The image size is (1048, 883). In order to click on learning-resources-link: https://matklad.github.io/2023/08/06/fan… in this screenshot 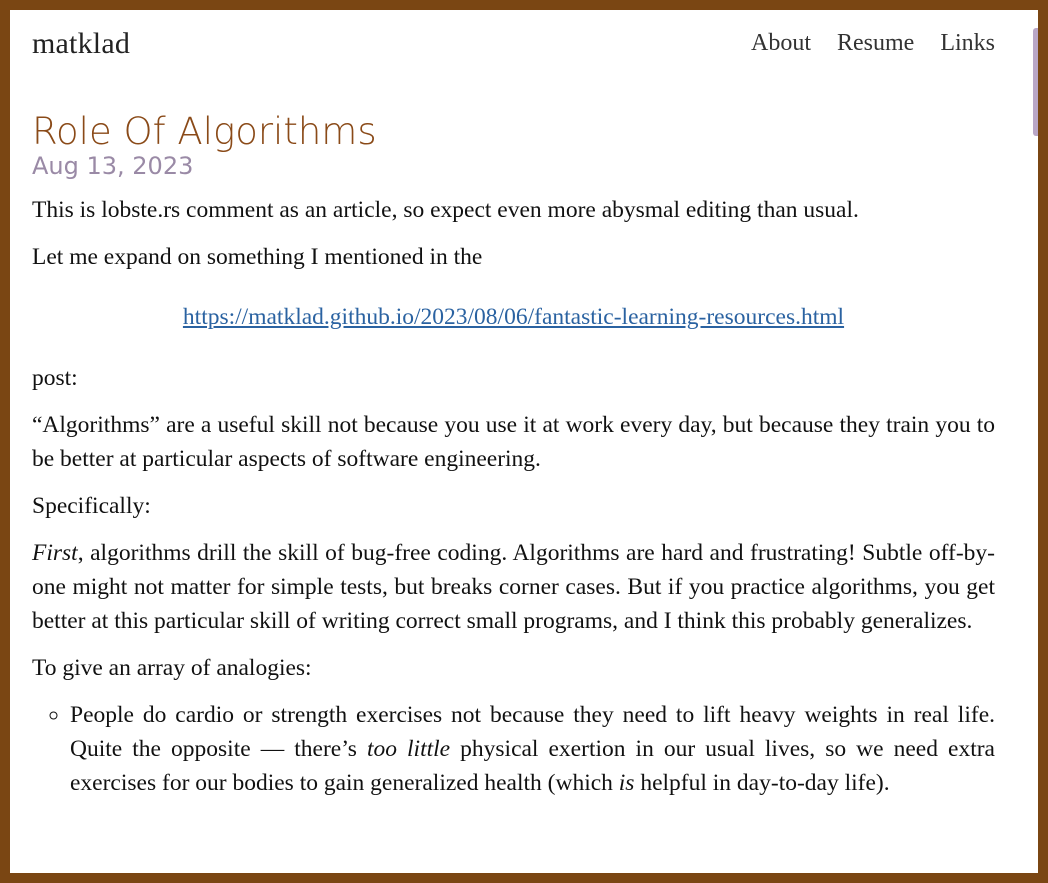, I will do `click(513, 317)`.